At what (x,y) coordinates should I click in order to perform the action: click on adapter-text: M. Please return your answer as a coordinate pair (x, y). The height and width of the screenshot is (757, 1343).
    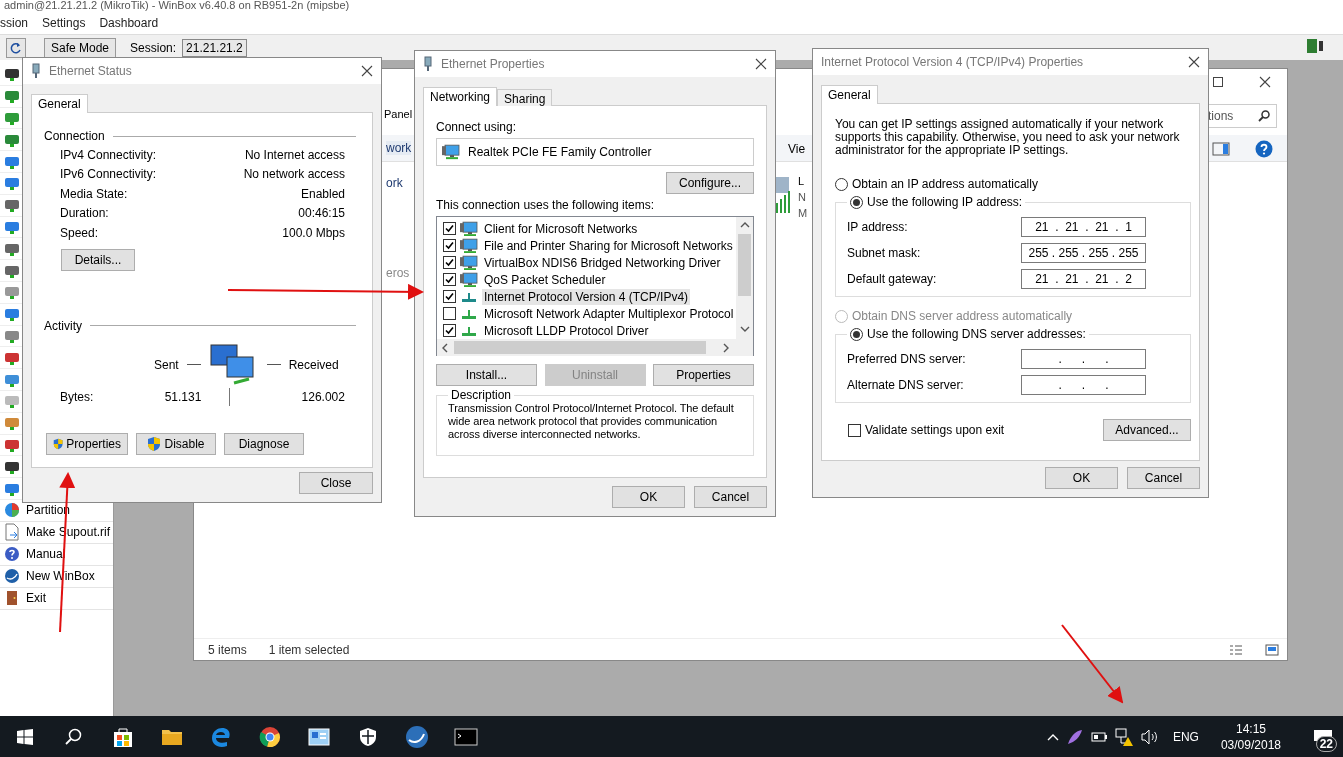
    Looking at the image, I should click on (803, 213).